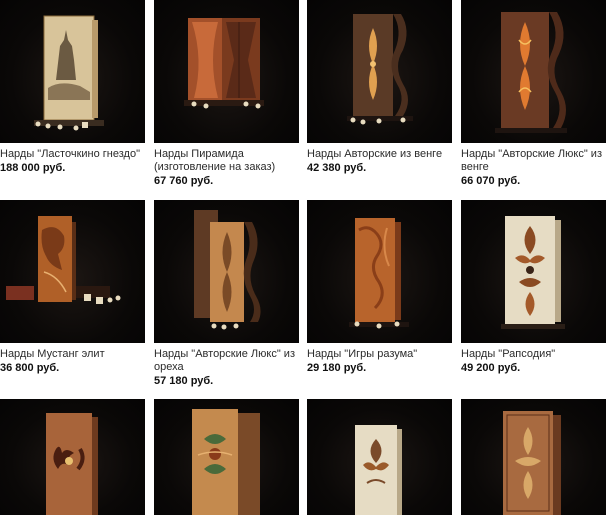 The image size is (606, 515). What do you see at coordinates (226, 161) in the screenshot?
I see `product-title: Нарды Пирамида (изготовление на заказ)` at bounding box center [226, 161].